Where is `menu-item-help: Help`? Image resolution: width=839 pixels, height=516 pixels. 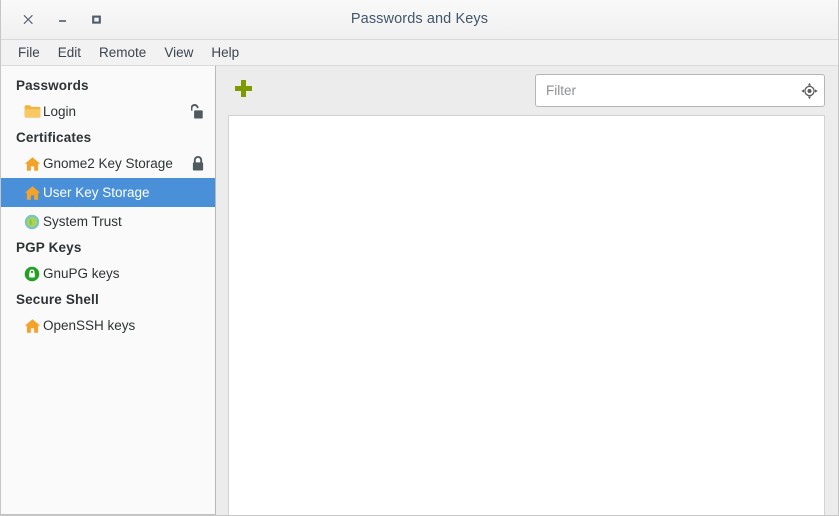 menu-item-help: Help is located at coordinates (225, 52).